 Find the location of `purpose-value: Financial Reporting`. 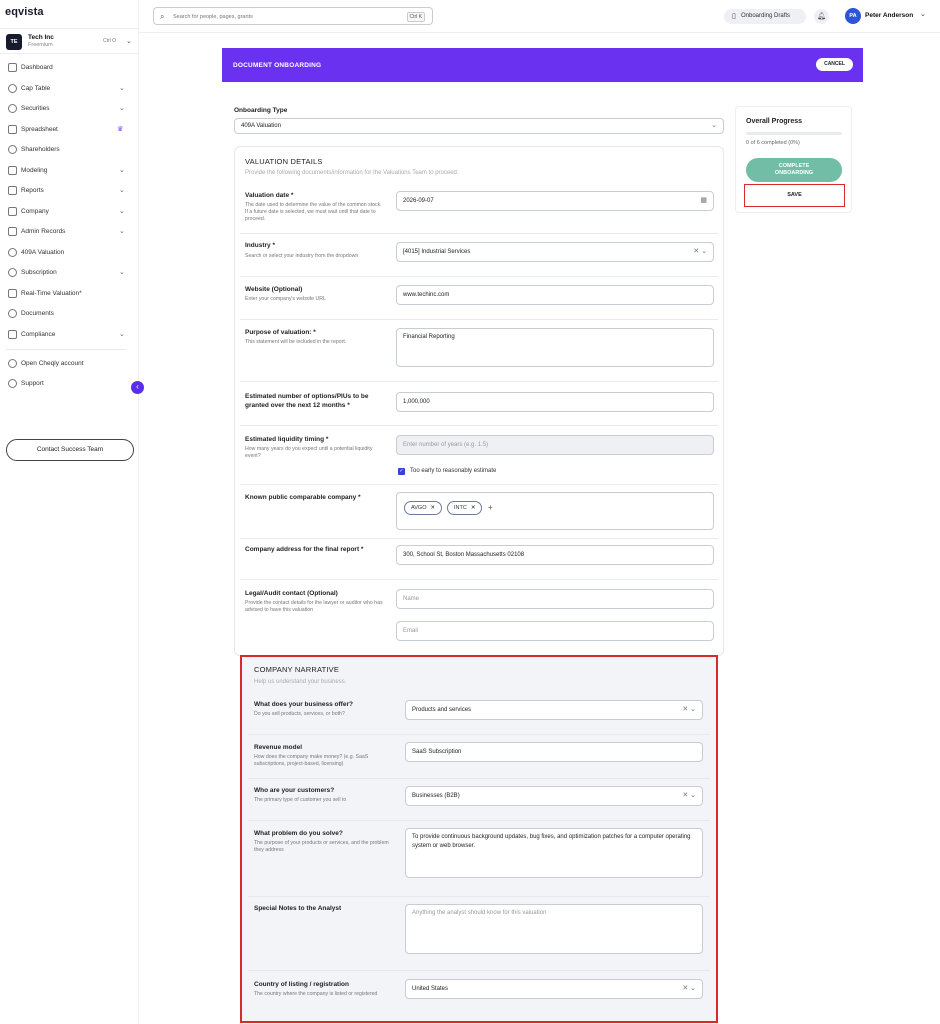

purpose-value: Financial Reporting is located at coordinates (429, 337).